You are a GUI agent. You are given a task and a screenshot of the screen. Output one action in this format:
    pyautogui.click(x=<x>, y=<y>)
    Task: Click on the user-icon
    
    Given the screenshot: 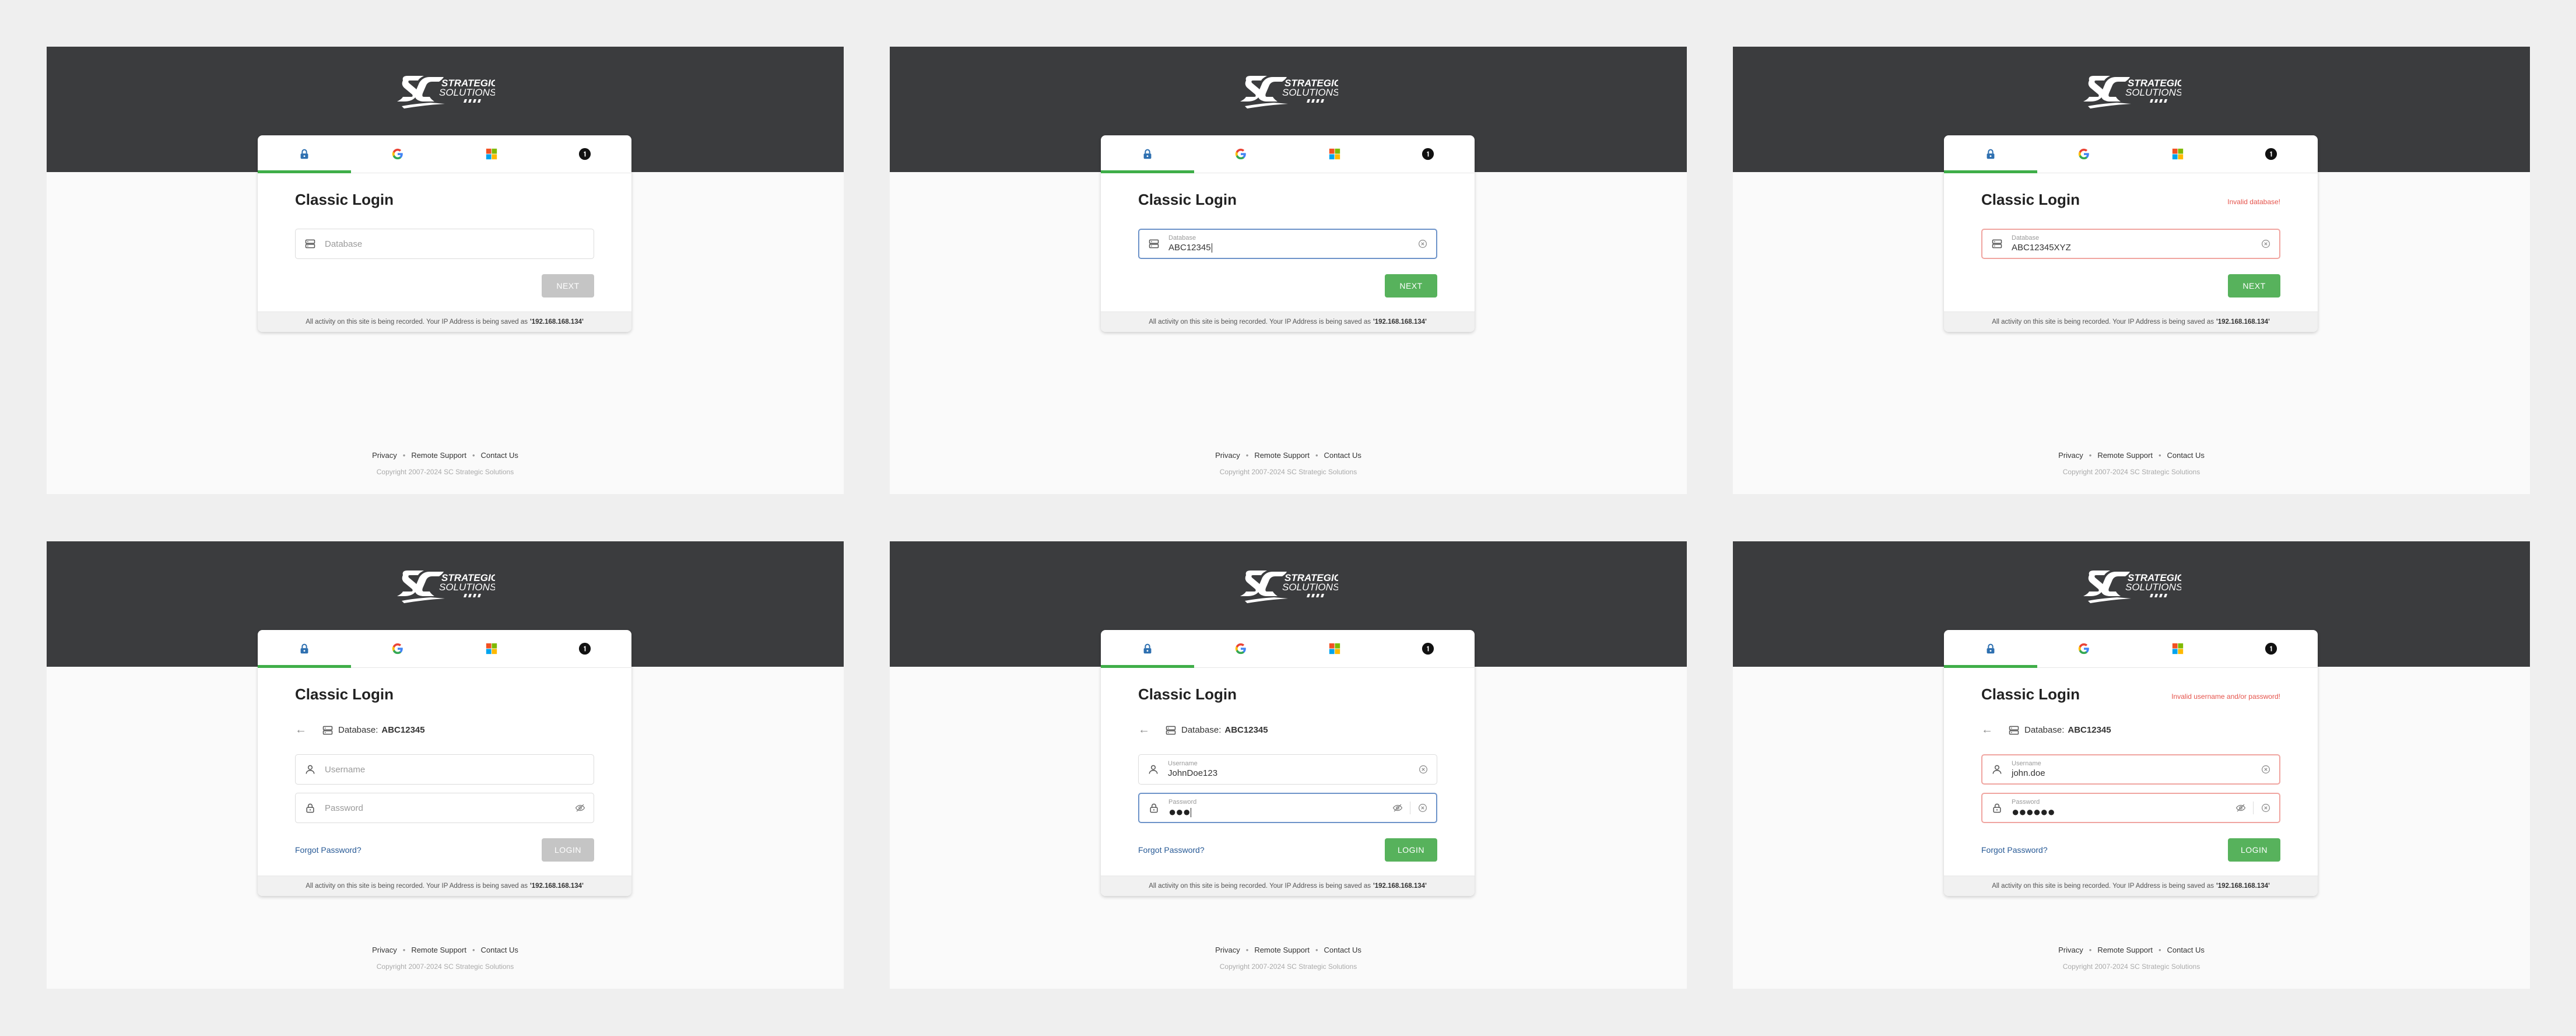 What is the action you would take?
    pyautogui.click(x=310, y=769)
    